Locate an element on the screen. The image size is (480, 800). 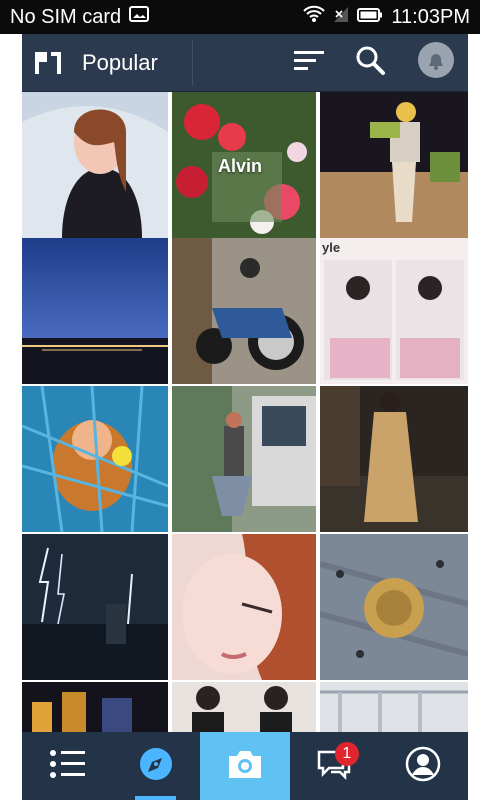
status-right: 11:03PM is located at coordinates (386, 17).